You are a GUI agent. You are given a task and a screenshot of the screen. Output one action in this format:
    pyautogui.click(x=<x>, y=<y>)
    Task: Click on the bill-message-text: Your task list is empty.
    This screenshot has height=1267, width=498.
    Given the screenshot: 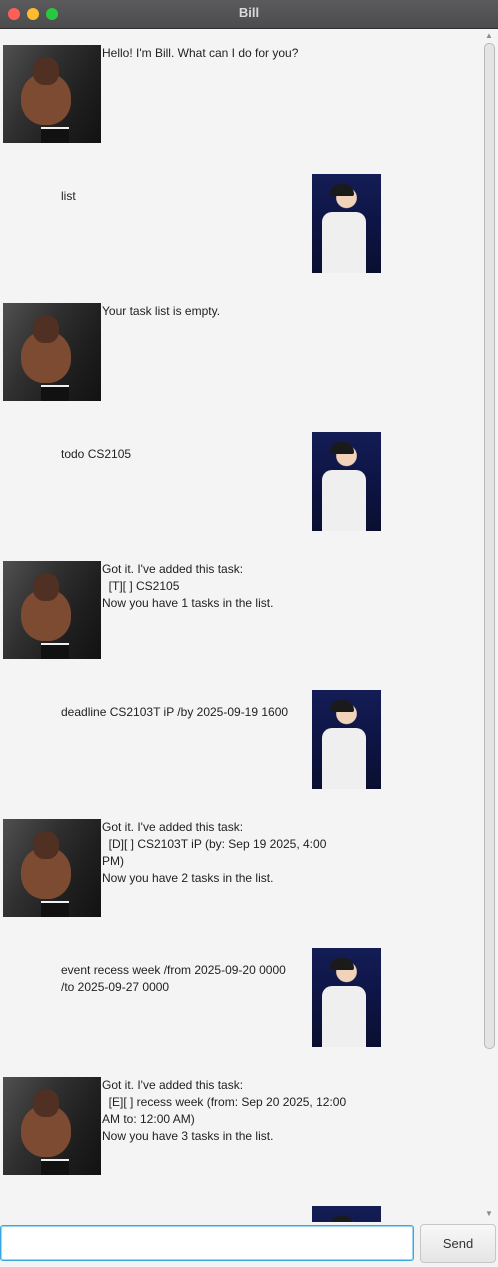 What is the action you would take?
    pyautogui.click(x=161, y=311)
    